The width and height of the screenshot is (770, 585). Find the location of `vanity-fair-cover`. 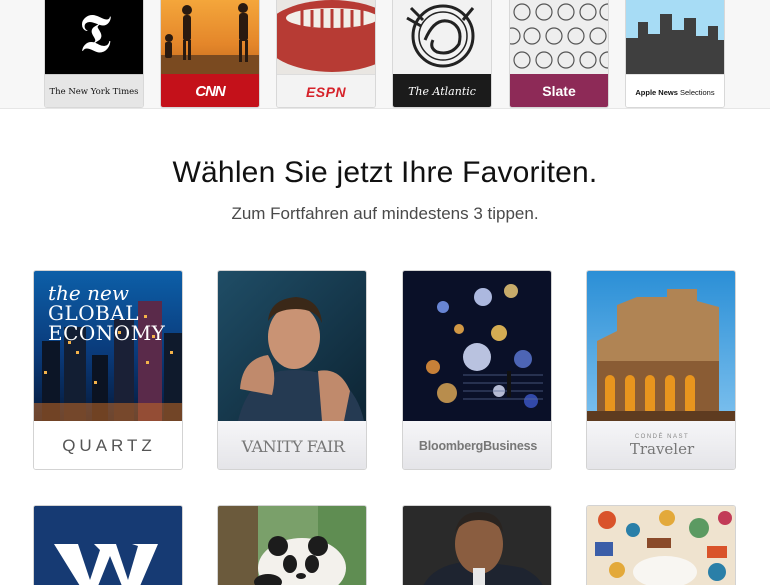

vanity-fair-cover is located at coordinates (292, 346).